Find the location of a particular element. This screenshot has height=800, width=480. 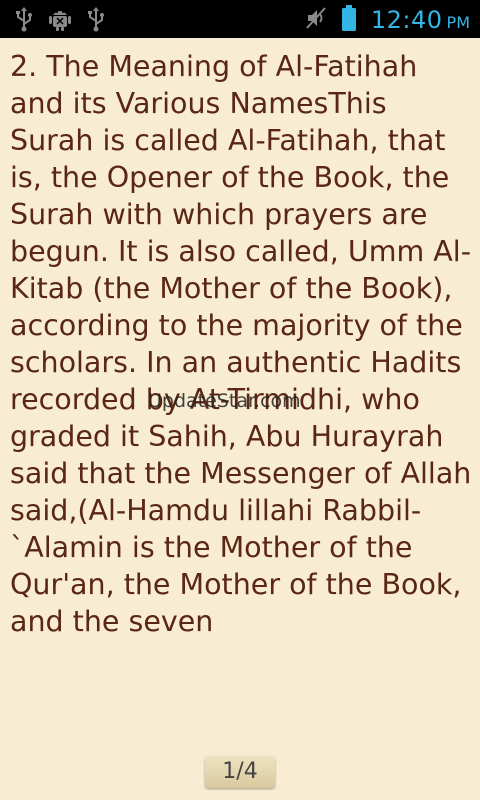

clock: 12:40 PM is located at coordinates (420, 20).